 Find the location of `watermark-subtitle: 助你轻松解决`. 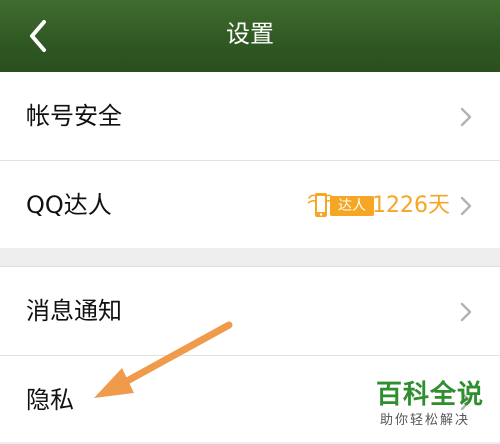

watermark-subtitle: 助你轻松解决 is located at coordinates (425, 420).